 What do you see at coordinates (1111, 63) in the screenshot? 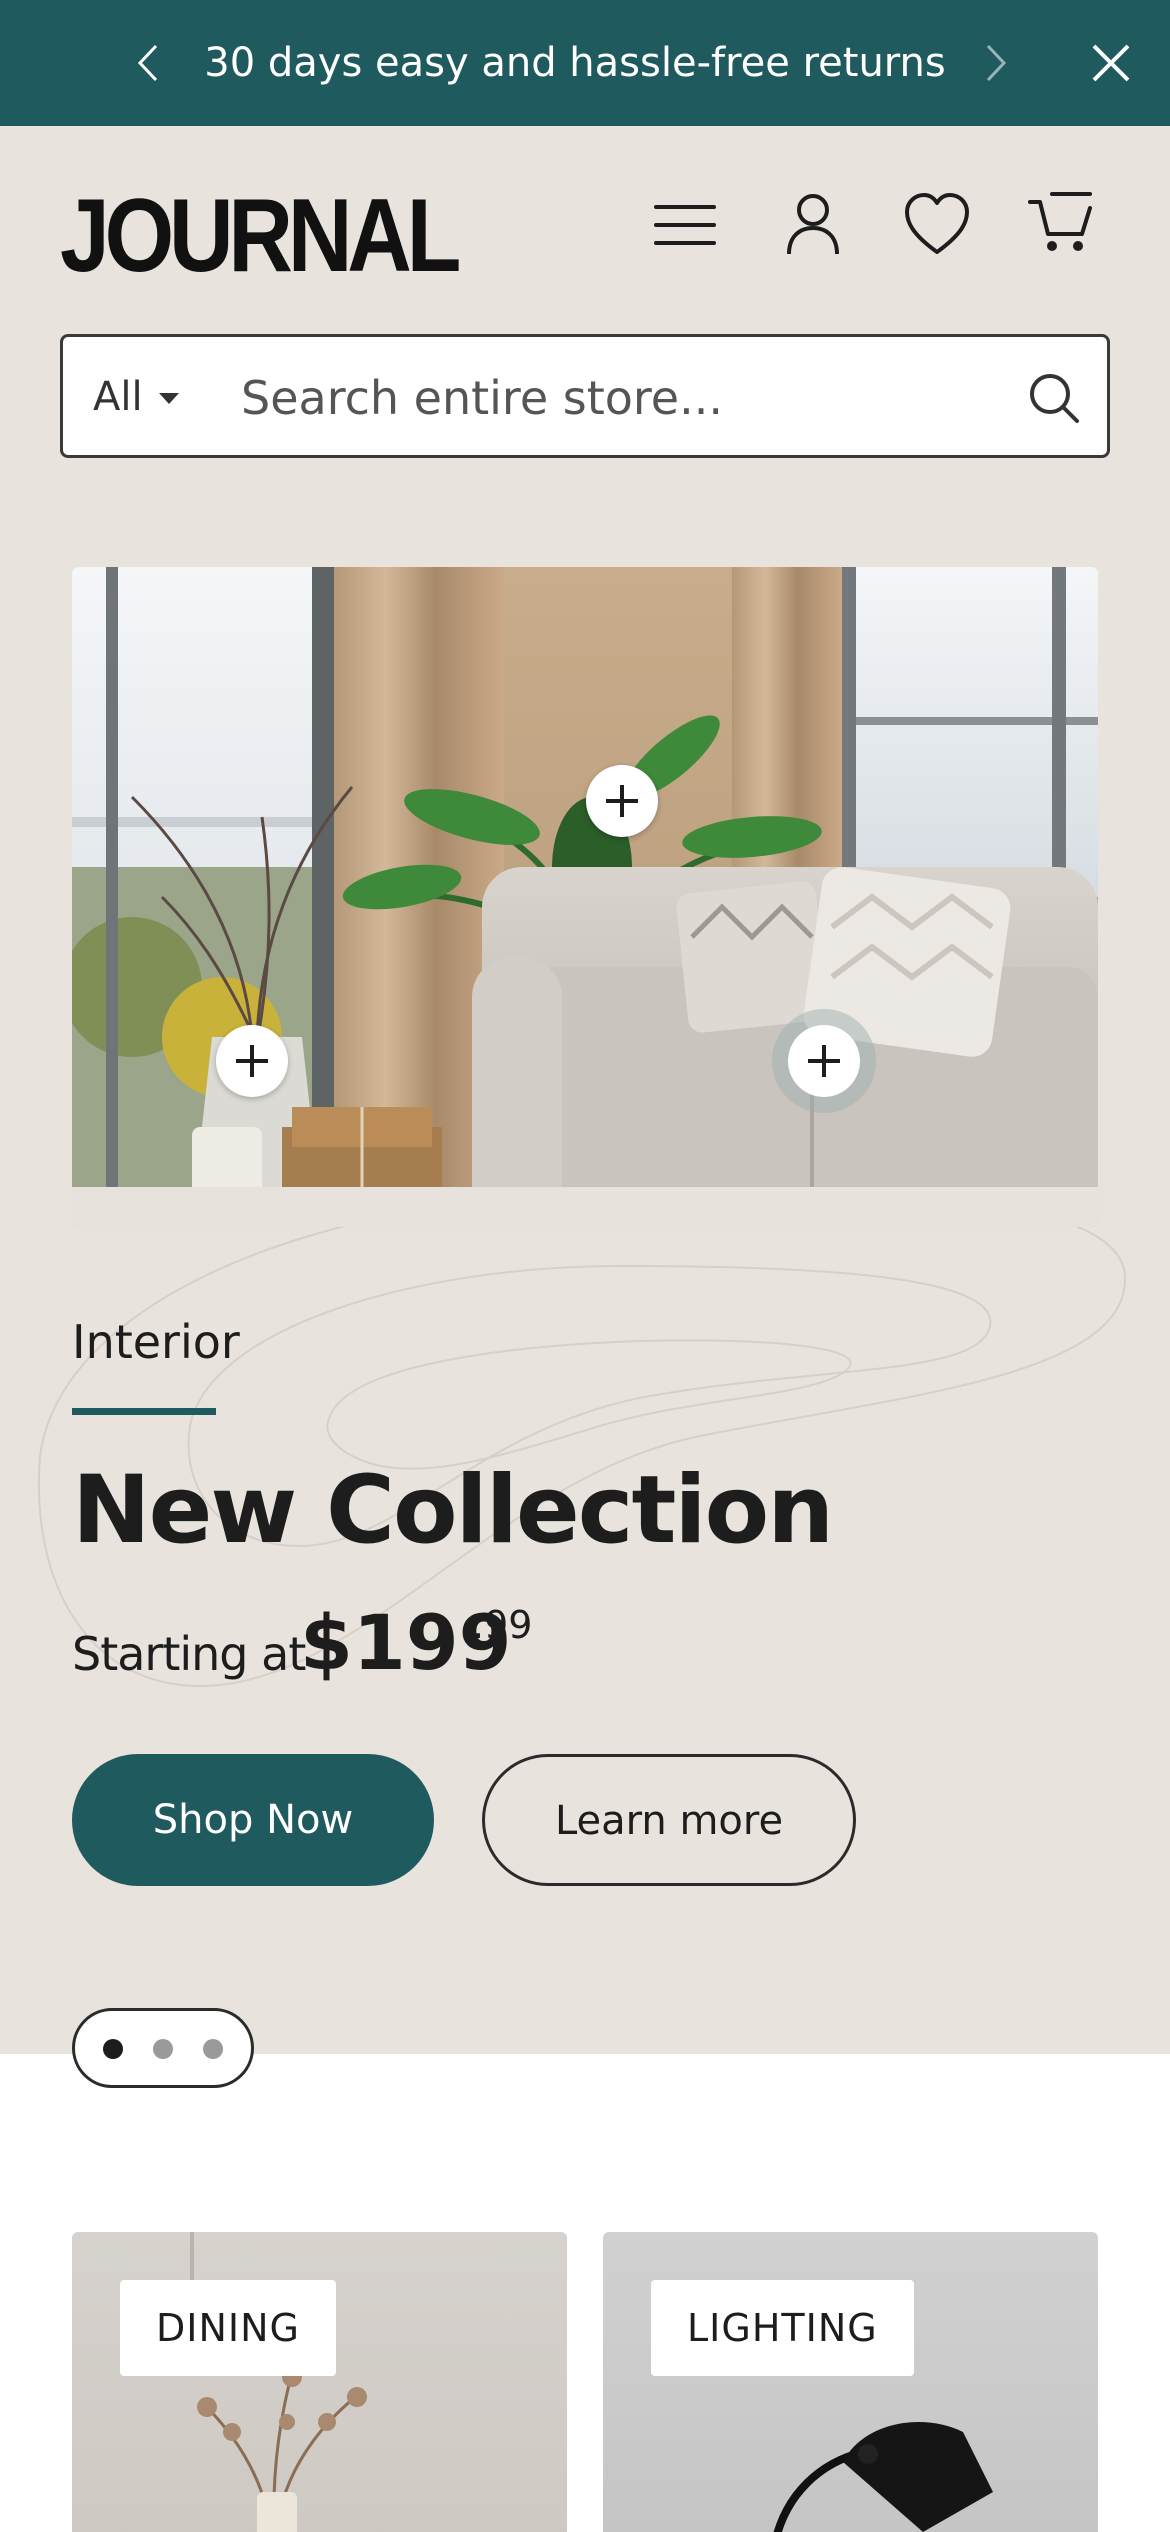
I see `close-icon` at bounding box center [1111, 63].